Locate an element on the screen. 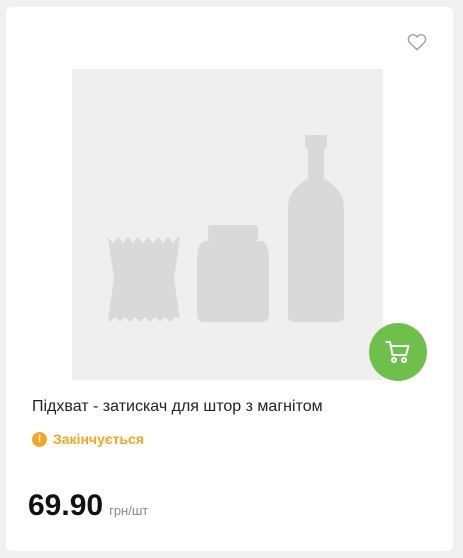  stock-status: ! Закінчується is located at coordinates (88, 439).